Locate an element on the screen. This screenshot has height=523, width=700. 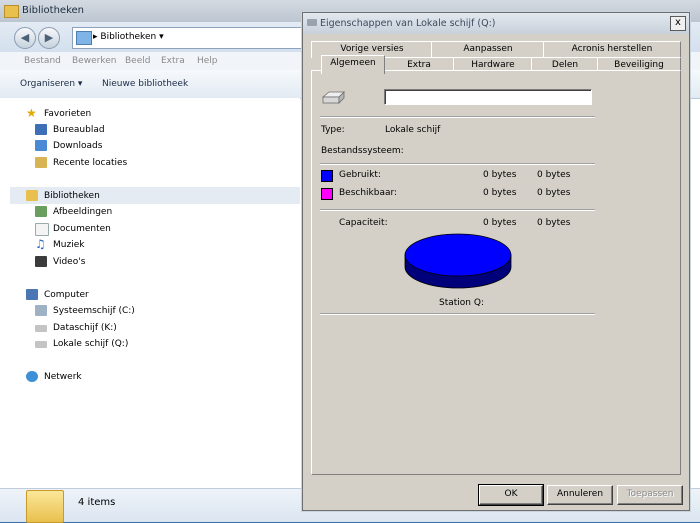
computer-icon is located at coordinates (32, 294).